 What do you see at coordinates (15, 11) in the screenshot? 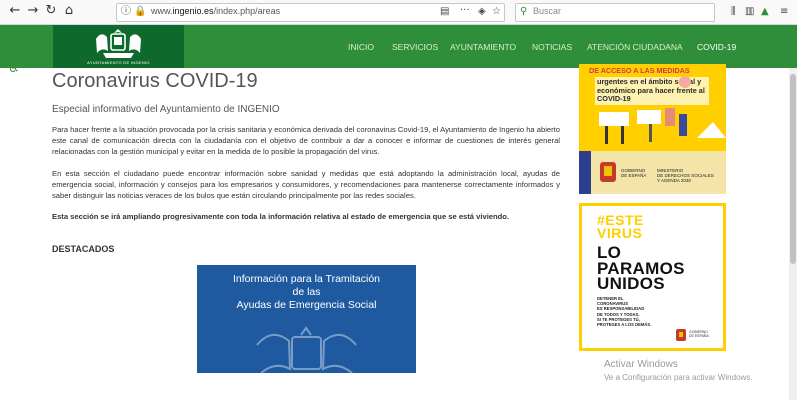
I see `back-icon: ←` at bounding box center [15, 11].